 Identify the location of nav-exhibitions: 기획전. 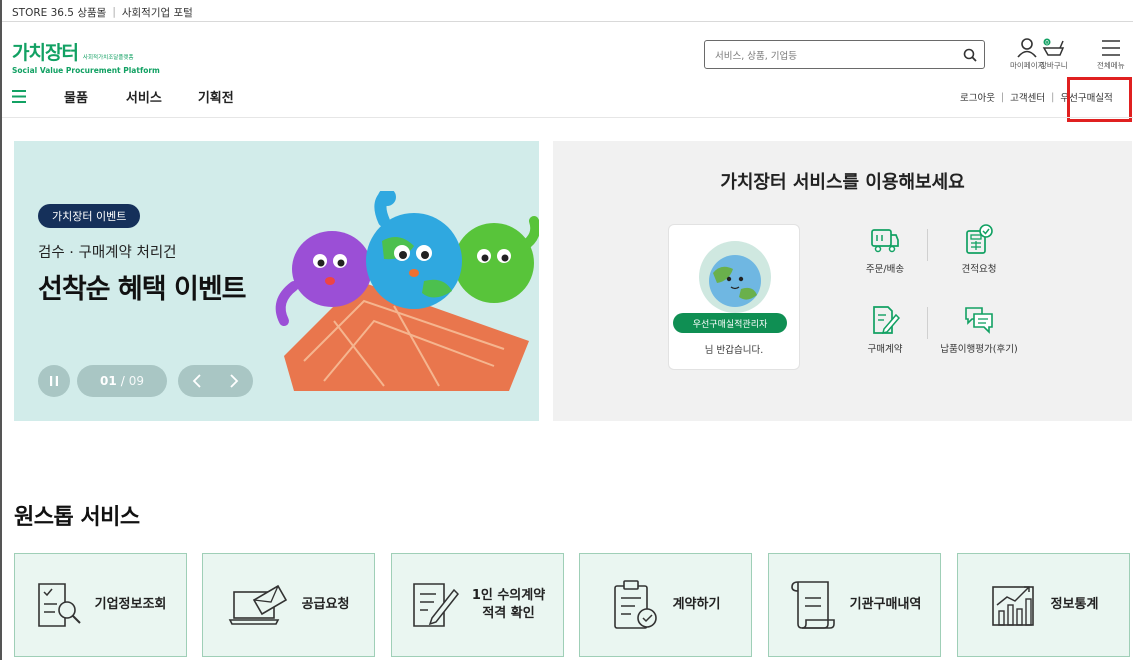
(216, 96).